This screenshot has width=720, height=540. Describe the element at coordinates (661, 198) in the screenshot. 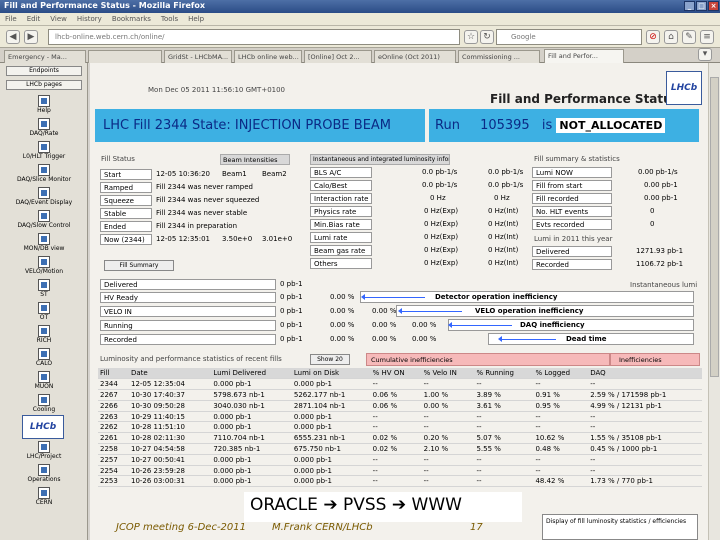

I see `summary-fill-recorded-val: 0.00 pb-1` at that location.